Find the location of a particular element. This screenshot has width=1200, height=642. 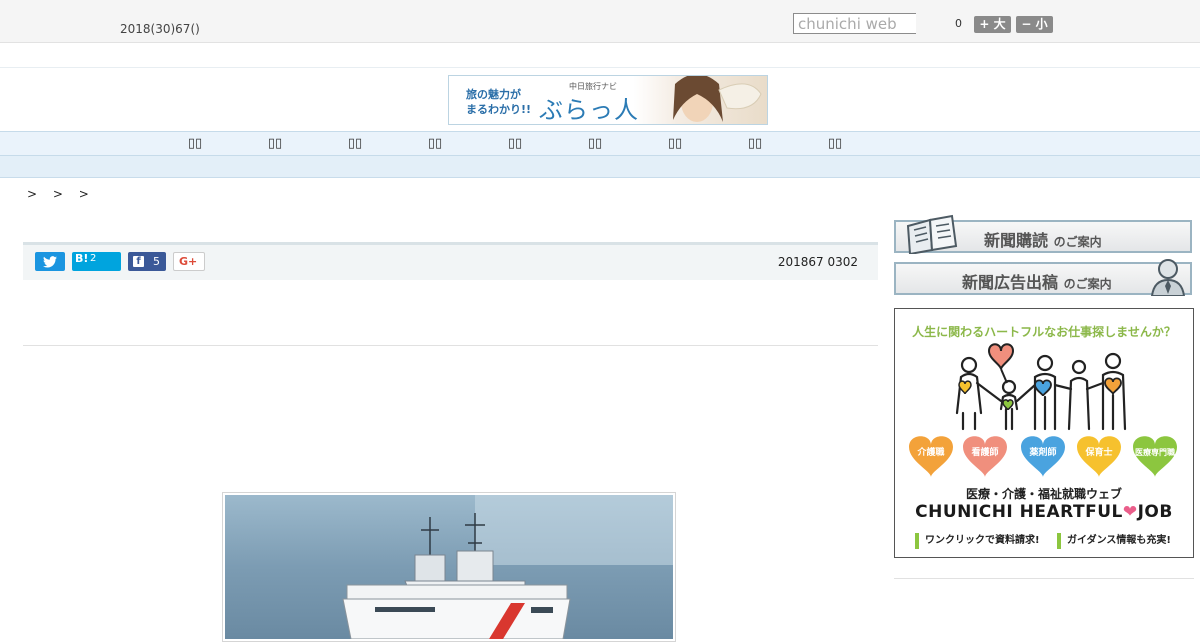

search-input is located at coordinates (854, 23).